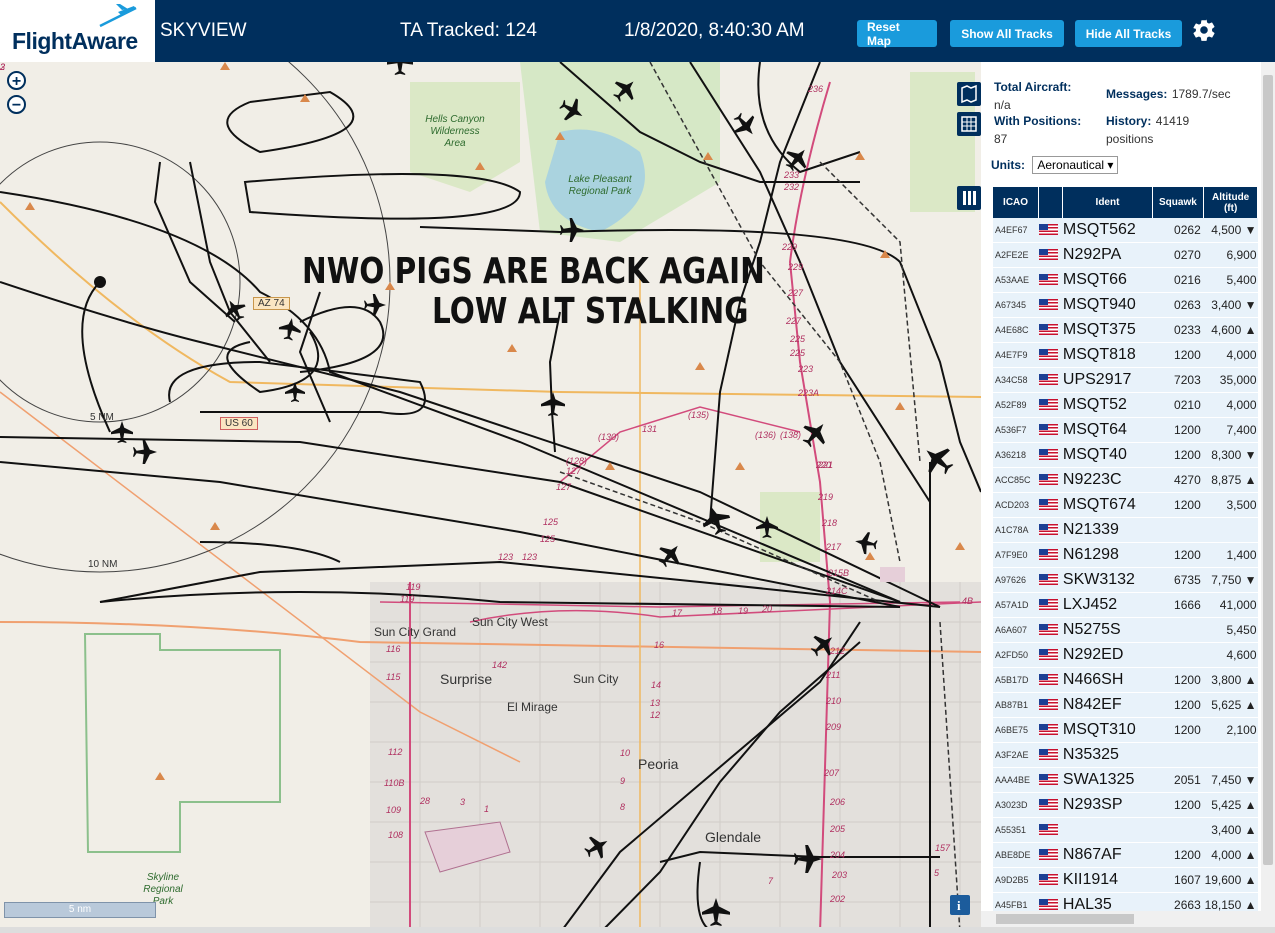 The height and width of the screenshot is (933, 1275). Describe the element at coordinates (1268, 470) in the screenshot. I see `panel-scrollbar-thumb` at that location.